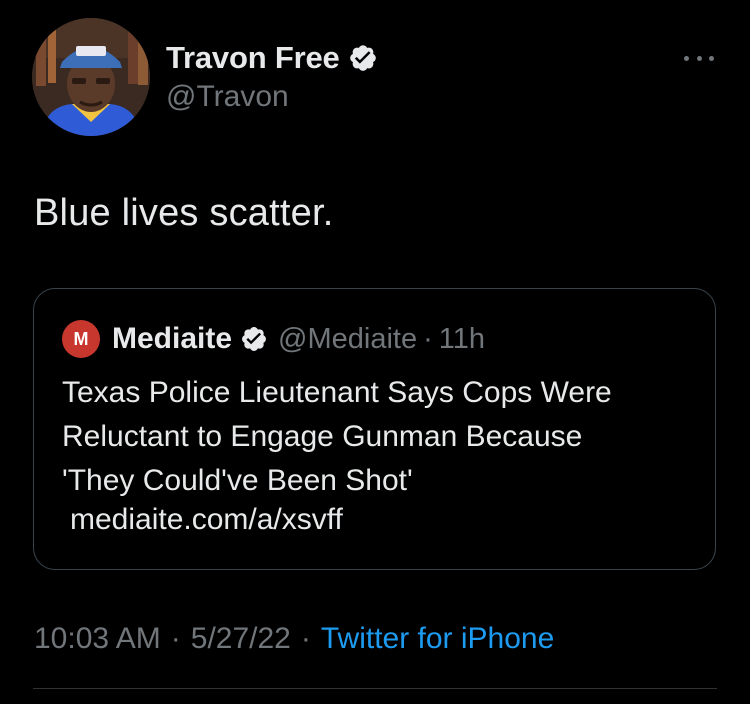 The image size is (750, 704). I want to click on quoted-tweet-link: mediaite.com/a/xsvff, so click(206, 520).